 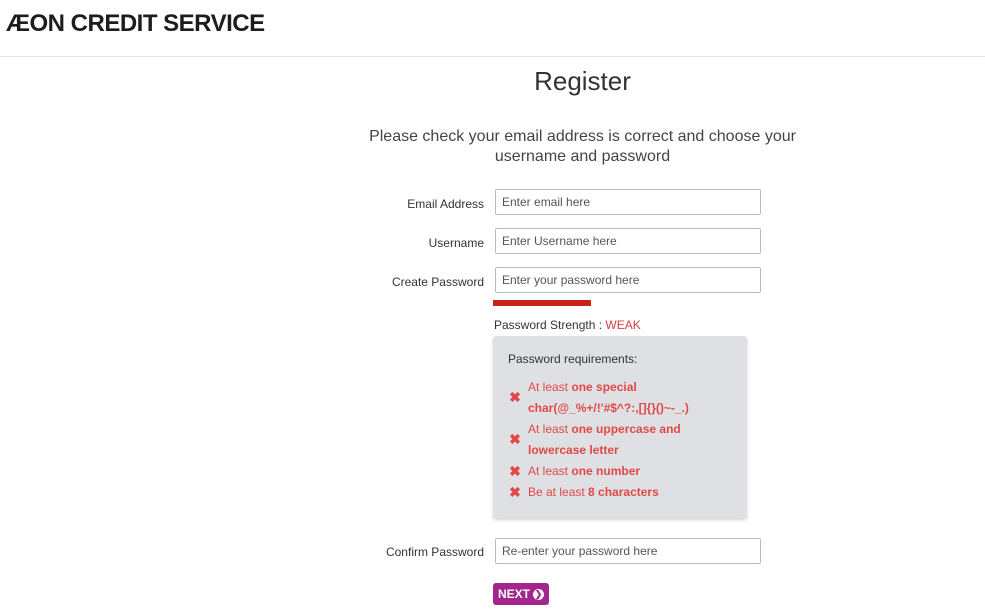 I want to click on requirement-detail: one number, so click(x=606, y=471).